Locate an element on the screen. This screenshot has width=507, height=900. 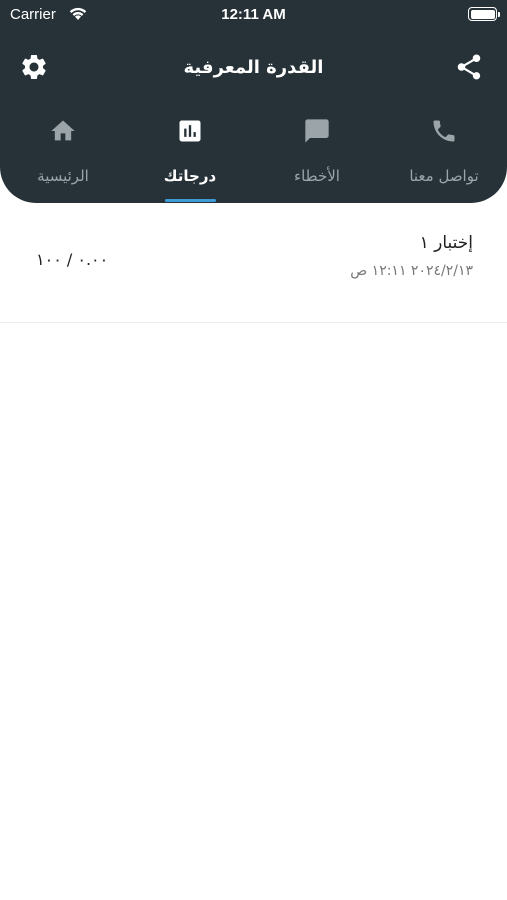
status-time: 12:11 AM is located at coordinates (253, 14).